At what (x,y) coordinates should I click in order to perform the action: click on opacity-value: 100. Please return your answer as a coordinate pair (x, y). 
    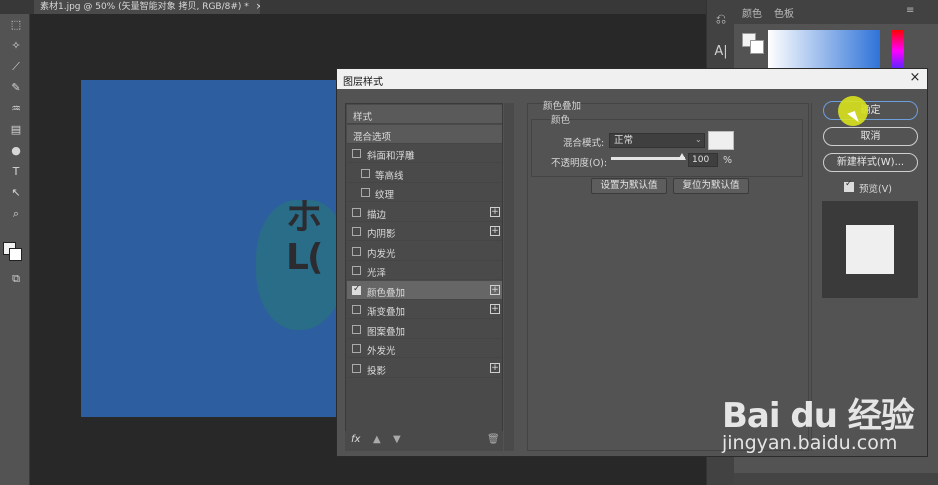
    Looking at the image, I should click on (701, 160).